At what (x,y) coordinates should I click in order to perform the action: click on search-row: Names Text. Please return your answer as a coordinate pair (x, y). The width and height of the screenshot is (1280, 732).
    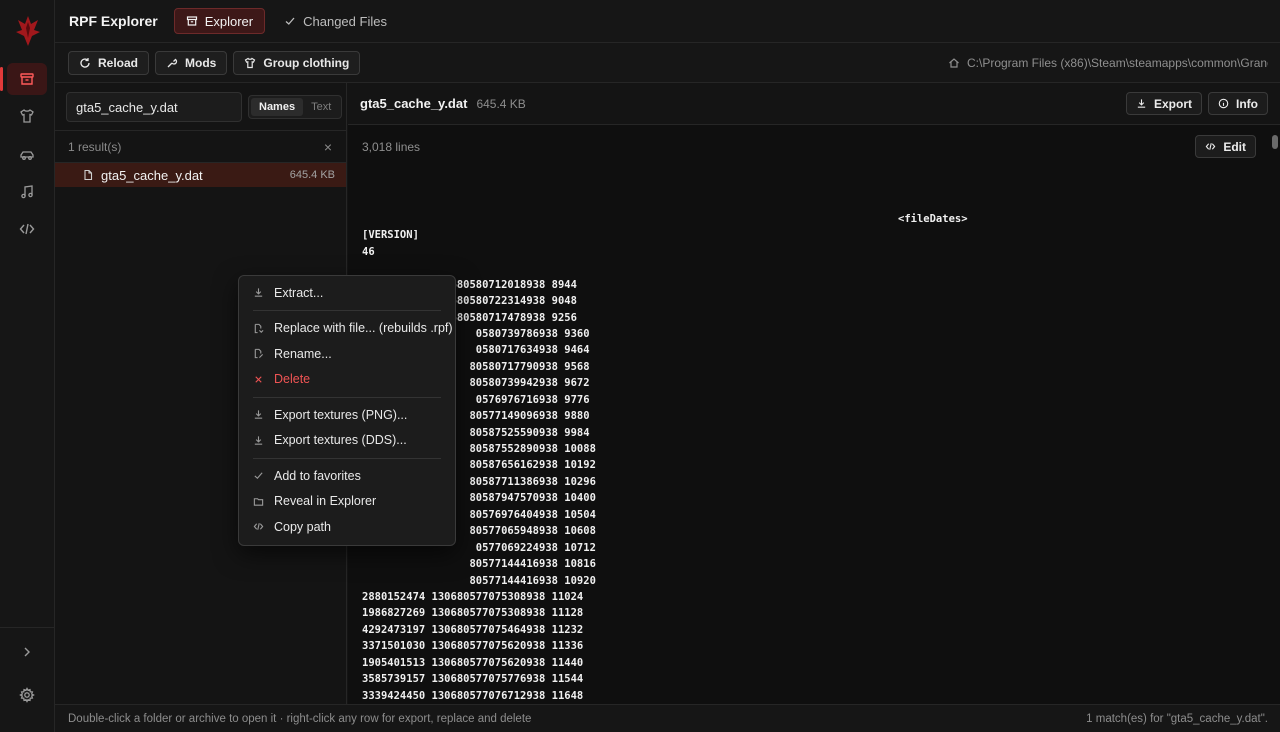
    Looking at the image, I should click on (200, 107).